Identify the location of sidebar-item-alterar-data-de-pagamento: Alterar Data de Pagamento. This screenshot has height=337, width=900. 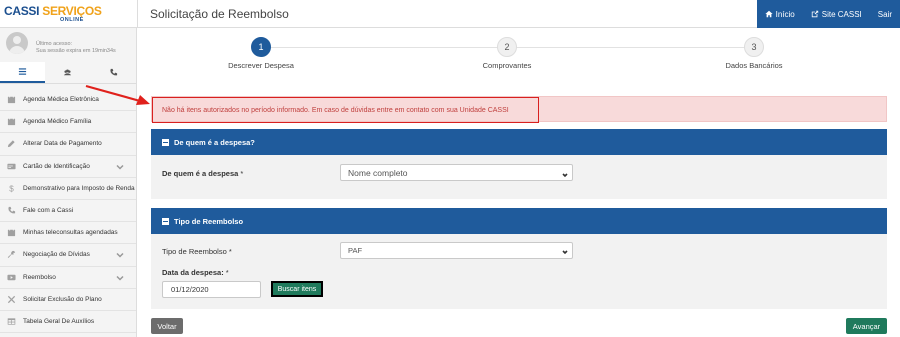
(68, 144).